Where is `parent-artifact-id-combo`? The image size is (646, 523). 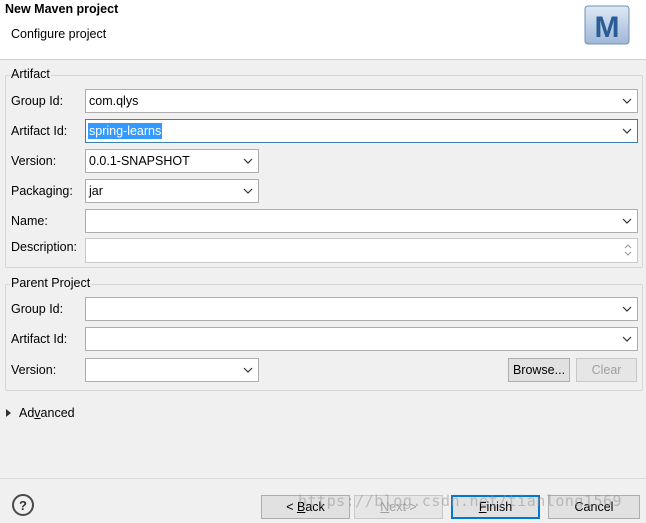 parent-artifact-id-combo is located at coordinates (361, 339).